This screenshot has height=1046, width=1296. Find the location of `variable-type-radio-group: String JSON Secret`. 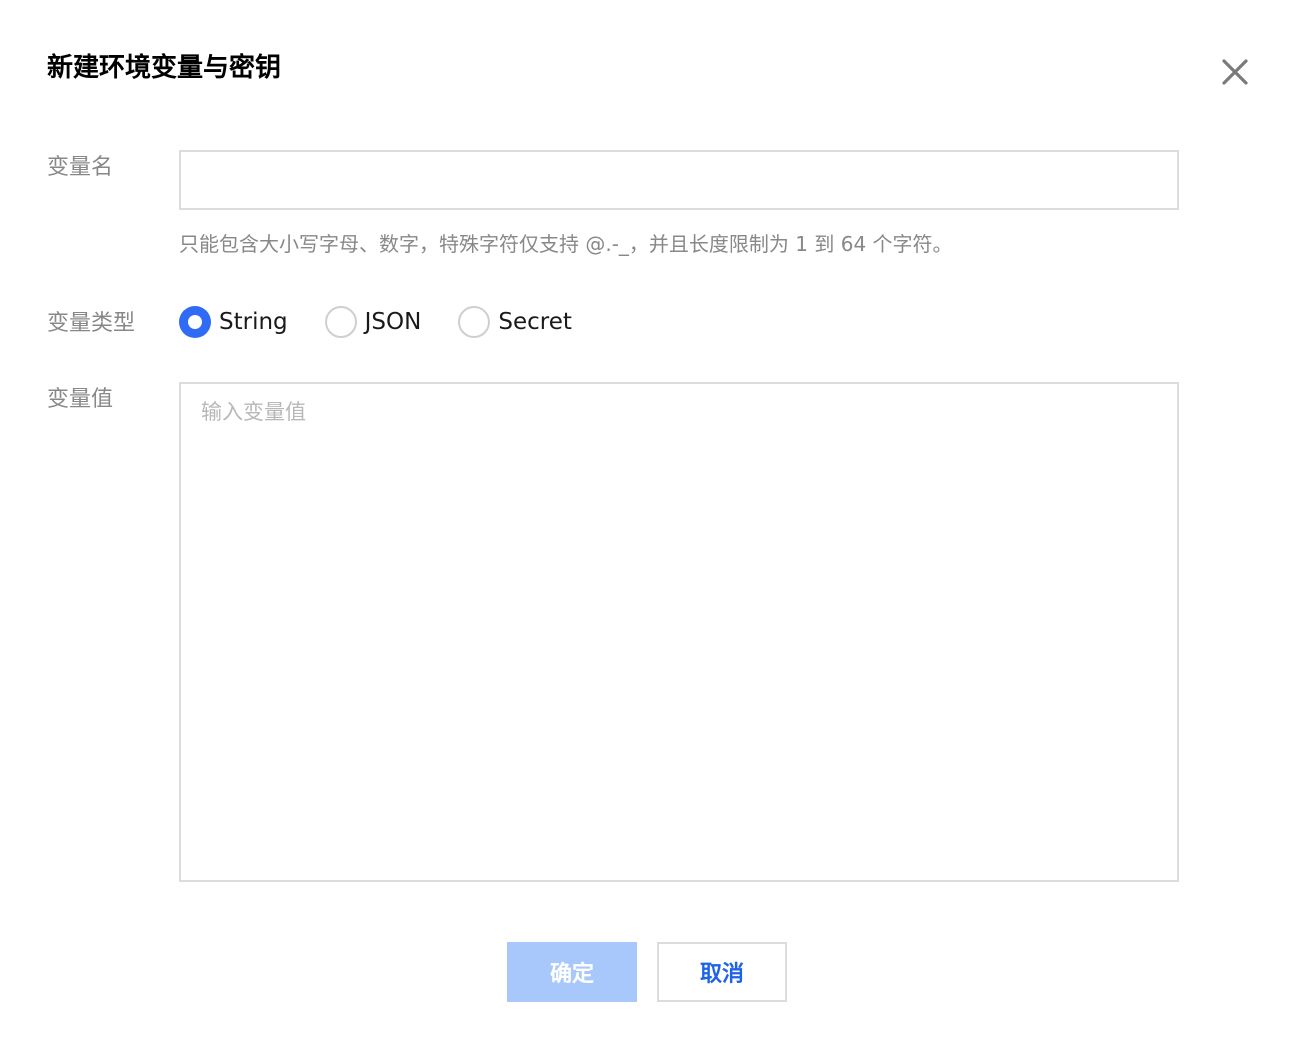

variable-type-radio-group: String JSON Secret is located at coordinates (394, 322).